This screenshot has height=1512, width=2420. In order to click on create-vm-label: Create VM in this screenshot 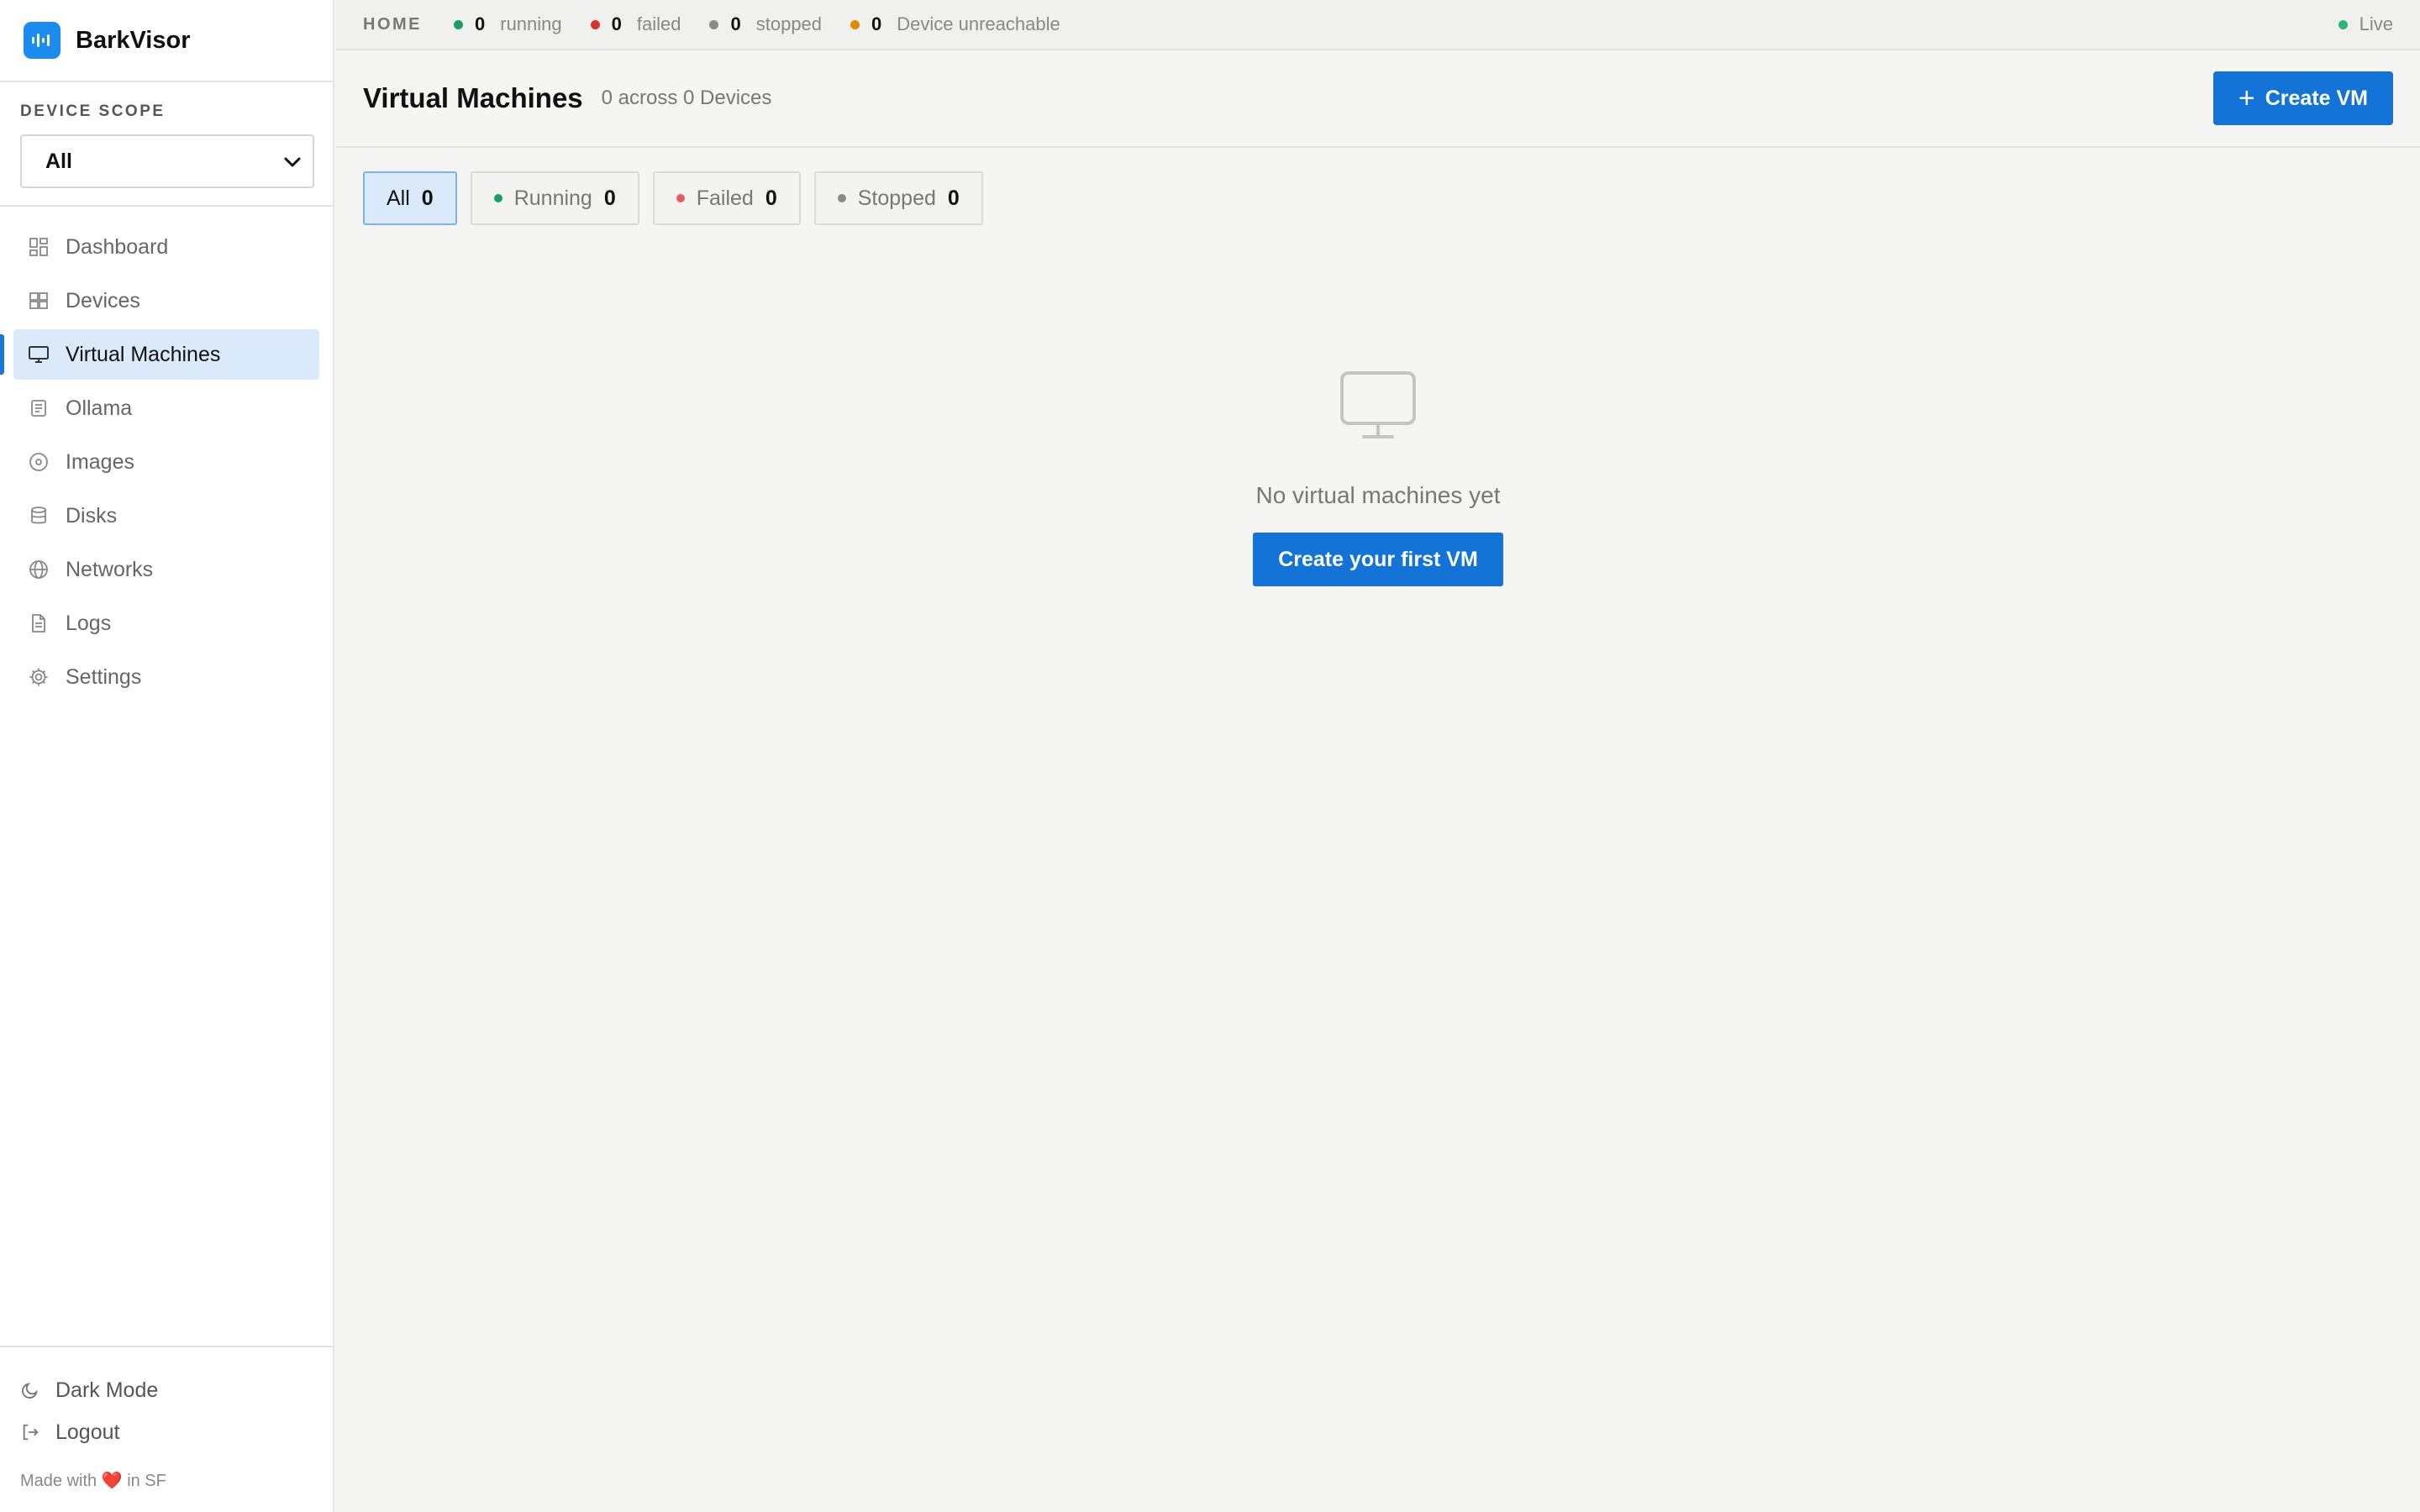, I will do `click(2316, 98)`.